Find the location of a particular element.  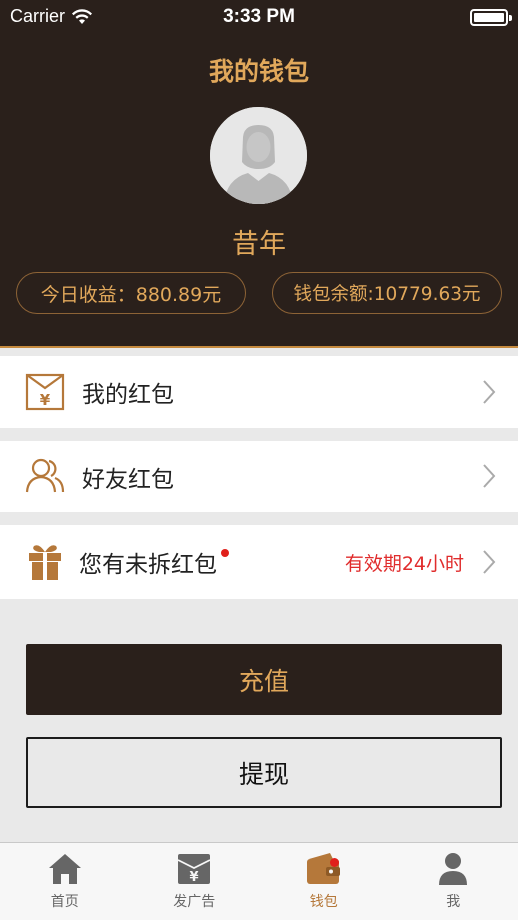

unopened-red-packet-label: 您有未拆红包 is located at coordinates (148, 565).